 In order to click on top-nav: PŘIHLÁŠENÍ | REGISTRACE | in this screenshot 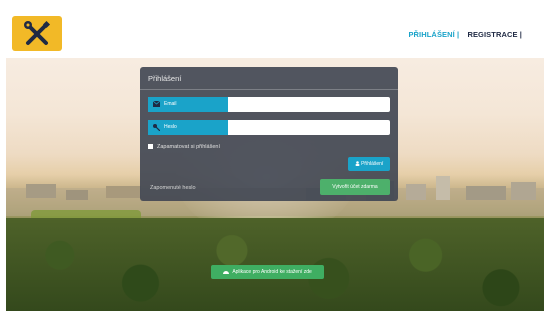, I will do `click(465, 34)`.